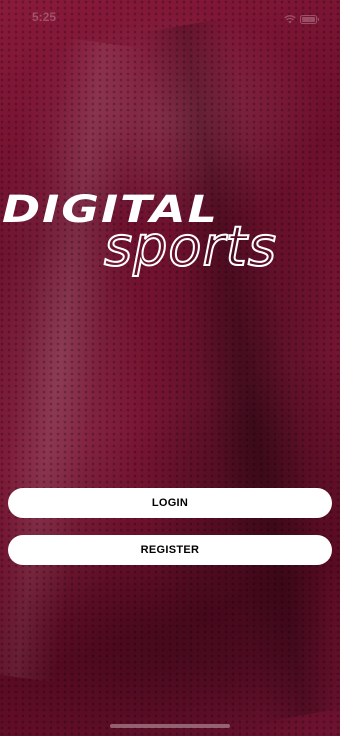  I want to click on home-indicator, so click(170, 726).